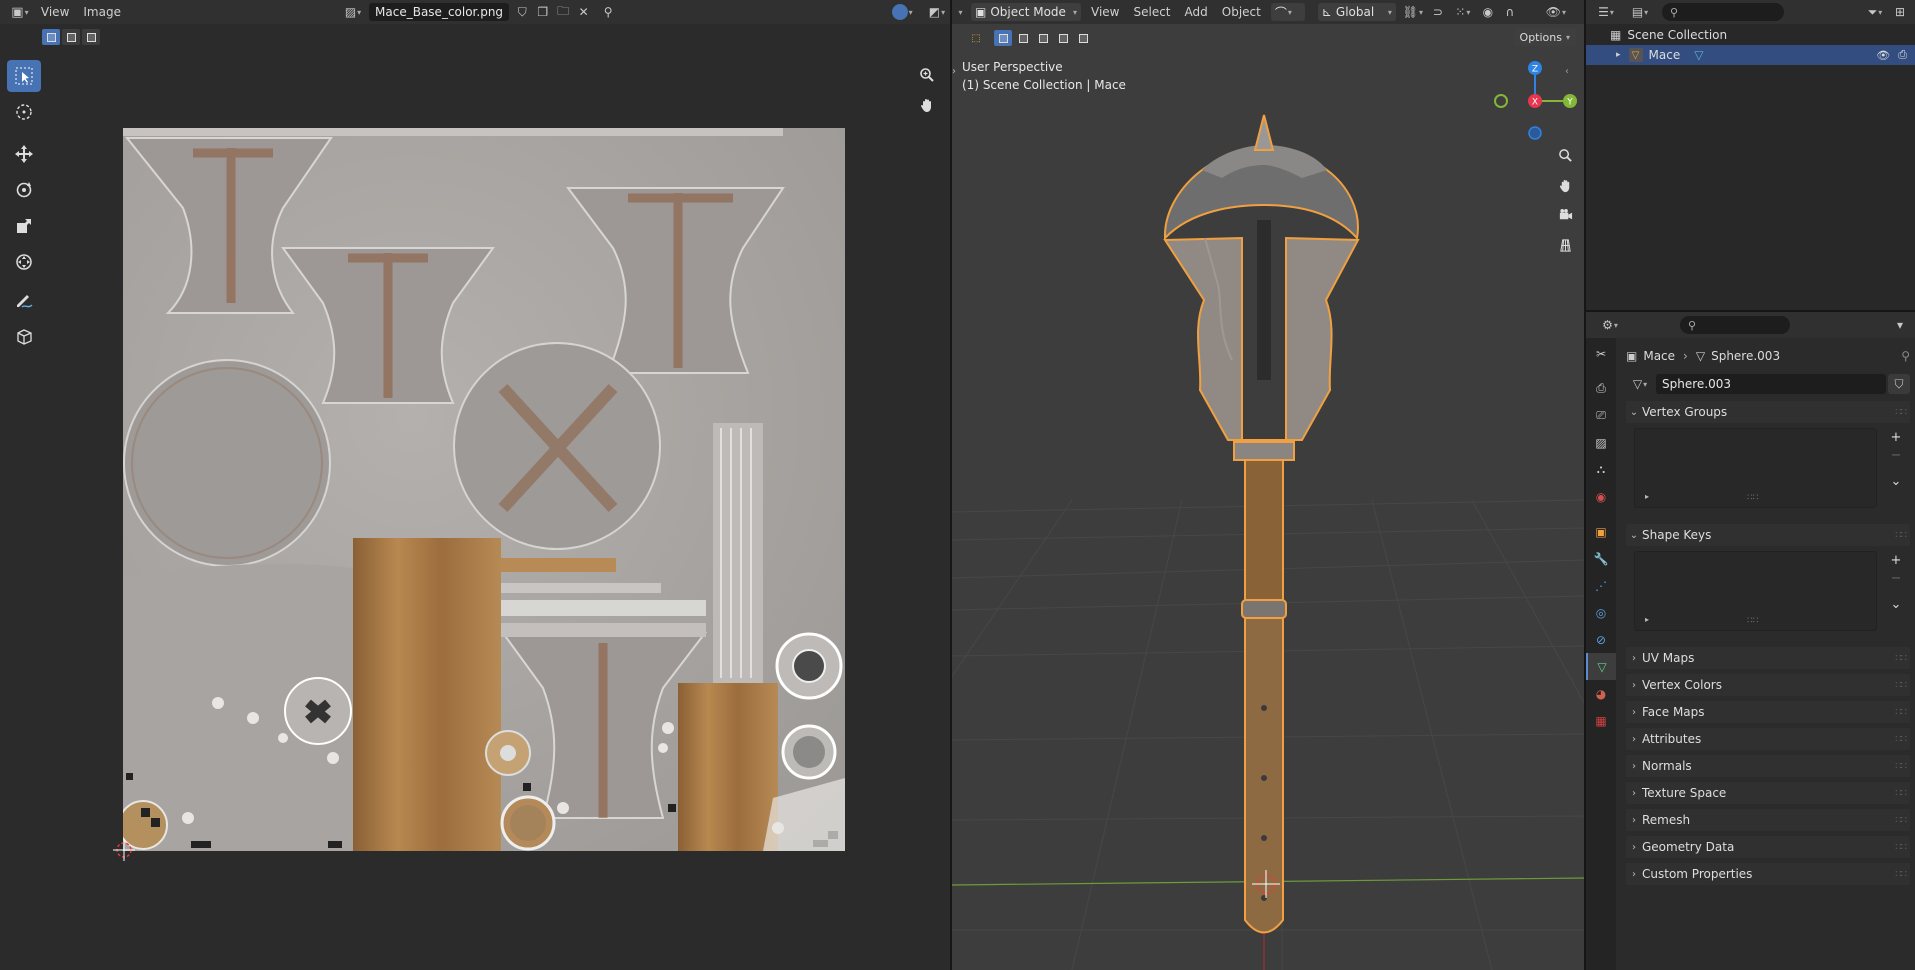 The width and height of the screenshot is (1915, 970). I want to click on pan-hand-icon, so click(927, 105).